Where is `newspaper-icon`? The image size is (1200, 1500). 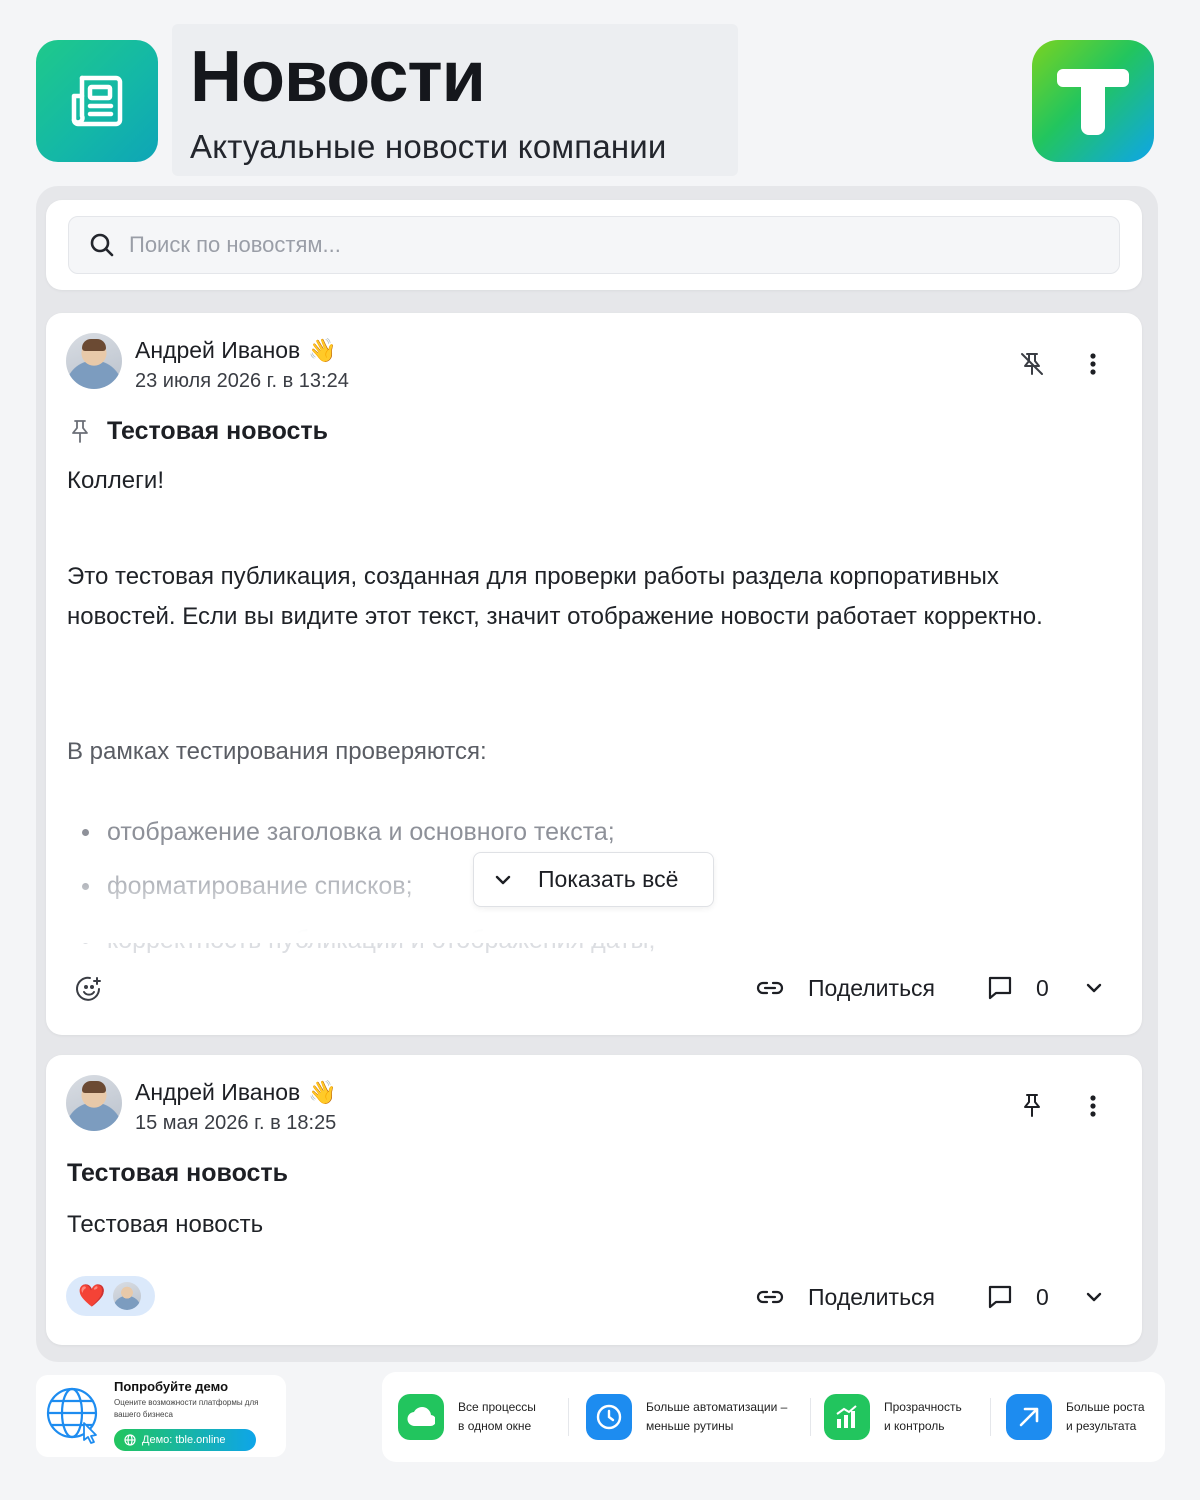 newspaper-icon is located at coordinates (97, 101).